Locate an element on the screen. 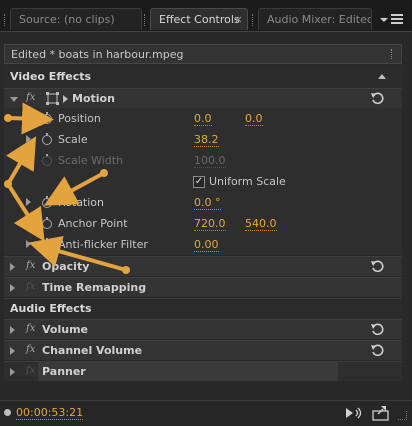 Image resolution: width=412 pixels, height=426 pixels. video-effects-header: Video Effects is located at coordinates (203, 77).